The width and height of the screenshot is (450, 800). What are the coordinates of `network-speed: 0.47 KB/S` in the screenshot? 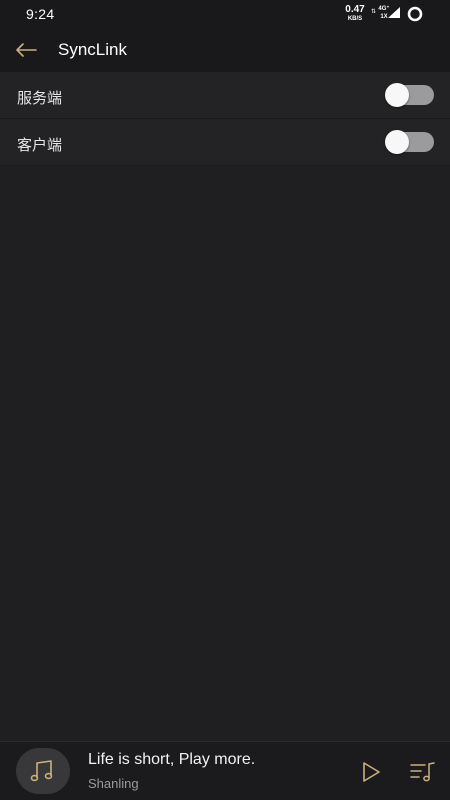 It's located at (355, 13).